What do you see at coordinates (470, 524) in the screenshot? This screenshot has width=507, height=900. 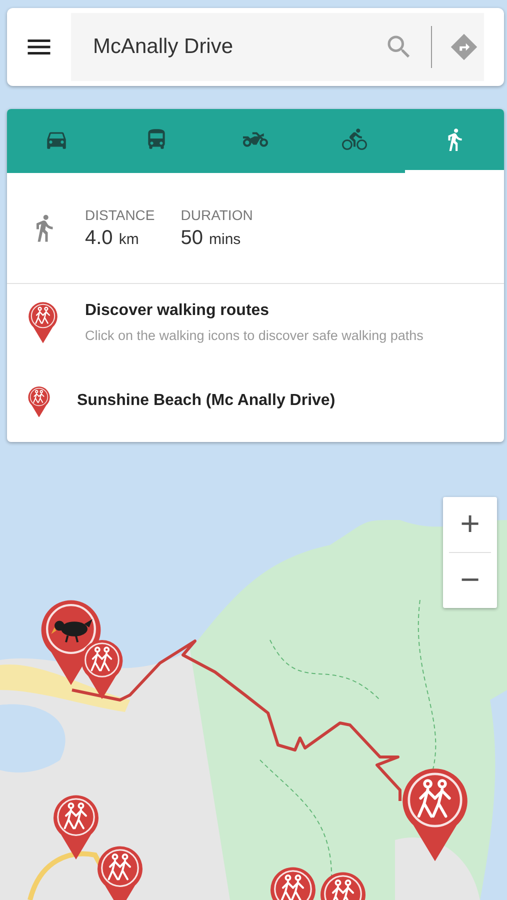 I see `zoom-in-button: +` at bounding box center [470, 524].